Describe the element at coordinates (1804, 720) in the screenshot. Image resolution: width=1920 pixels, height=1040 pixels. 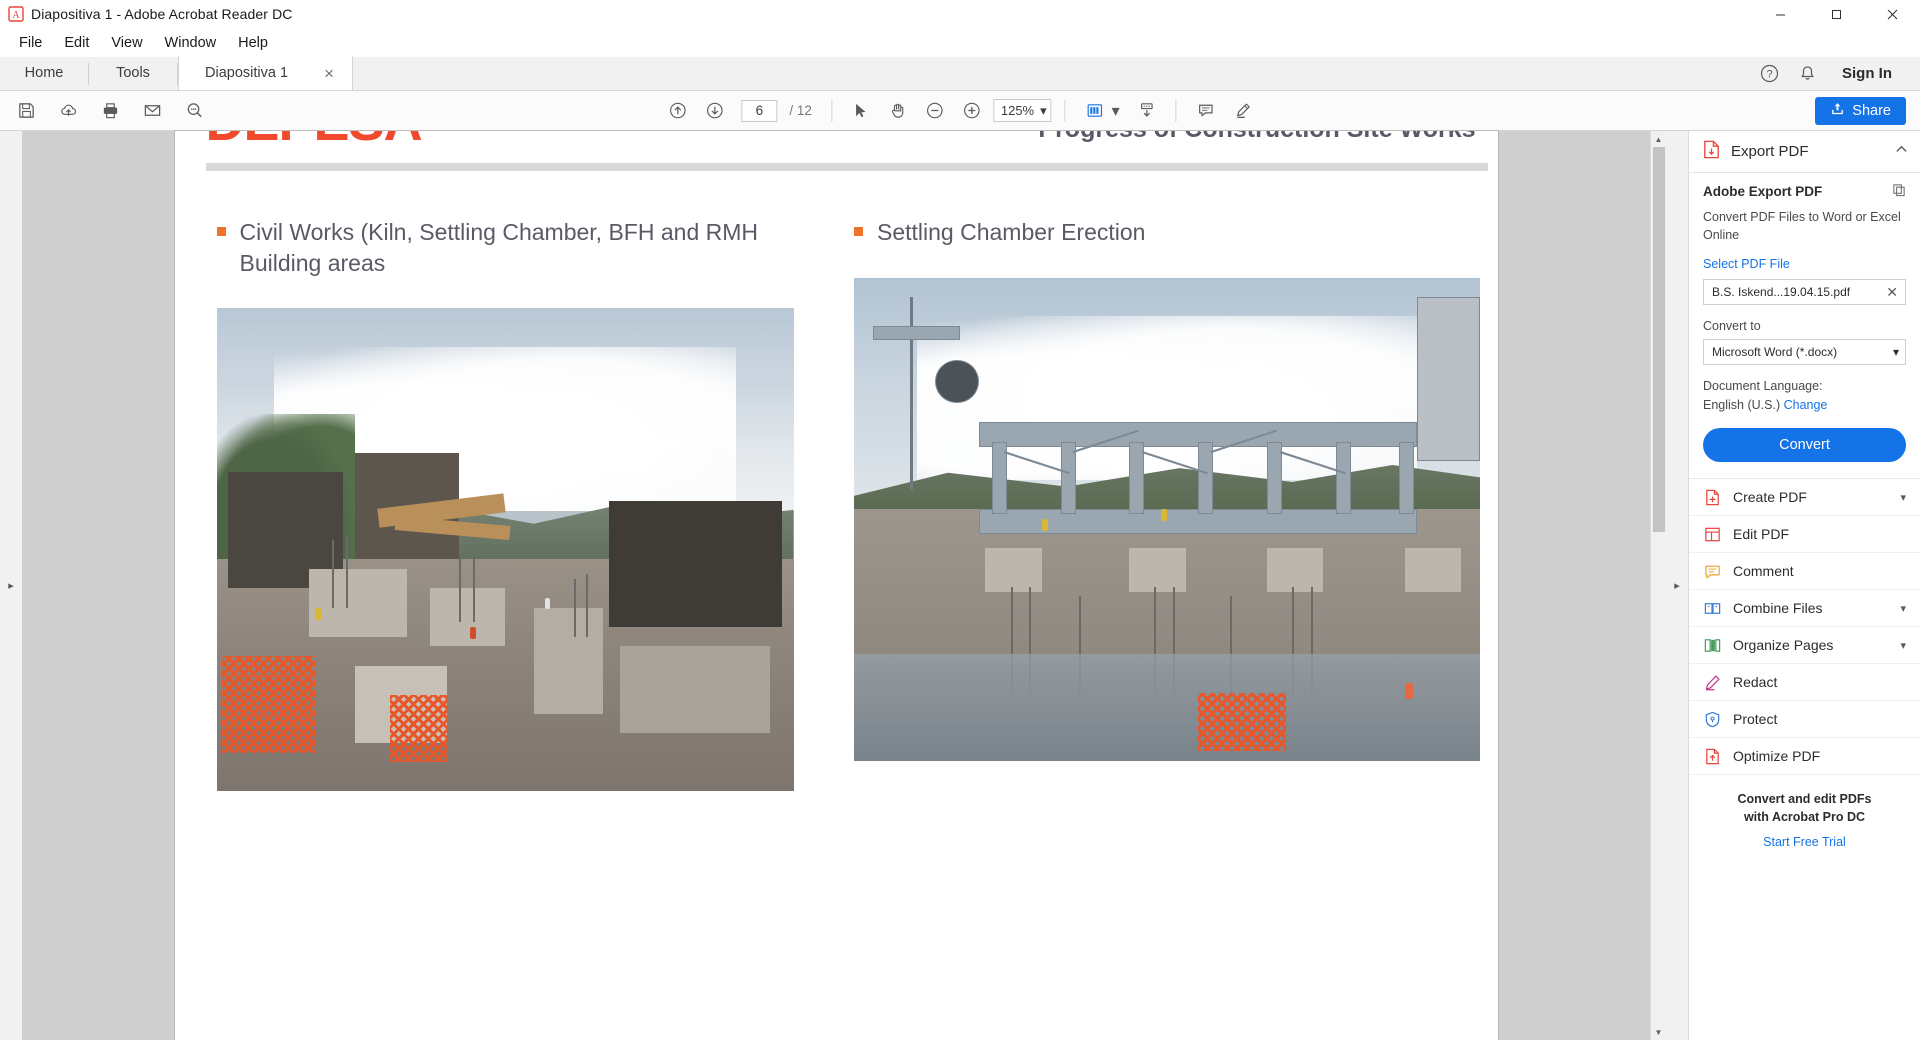
I see `tool-protect: Protect` at that location.